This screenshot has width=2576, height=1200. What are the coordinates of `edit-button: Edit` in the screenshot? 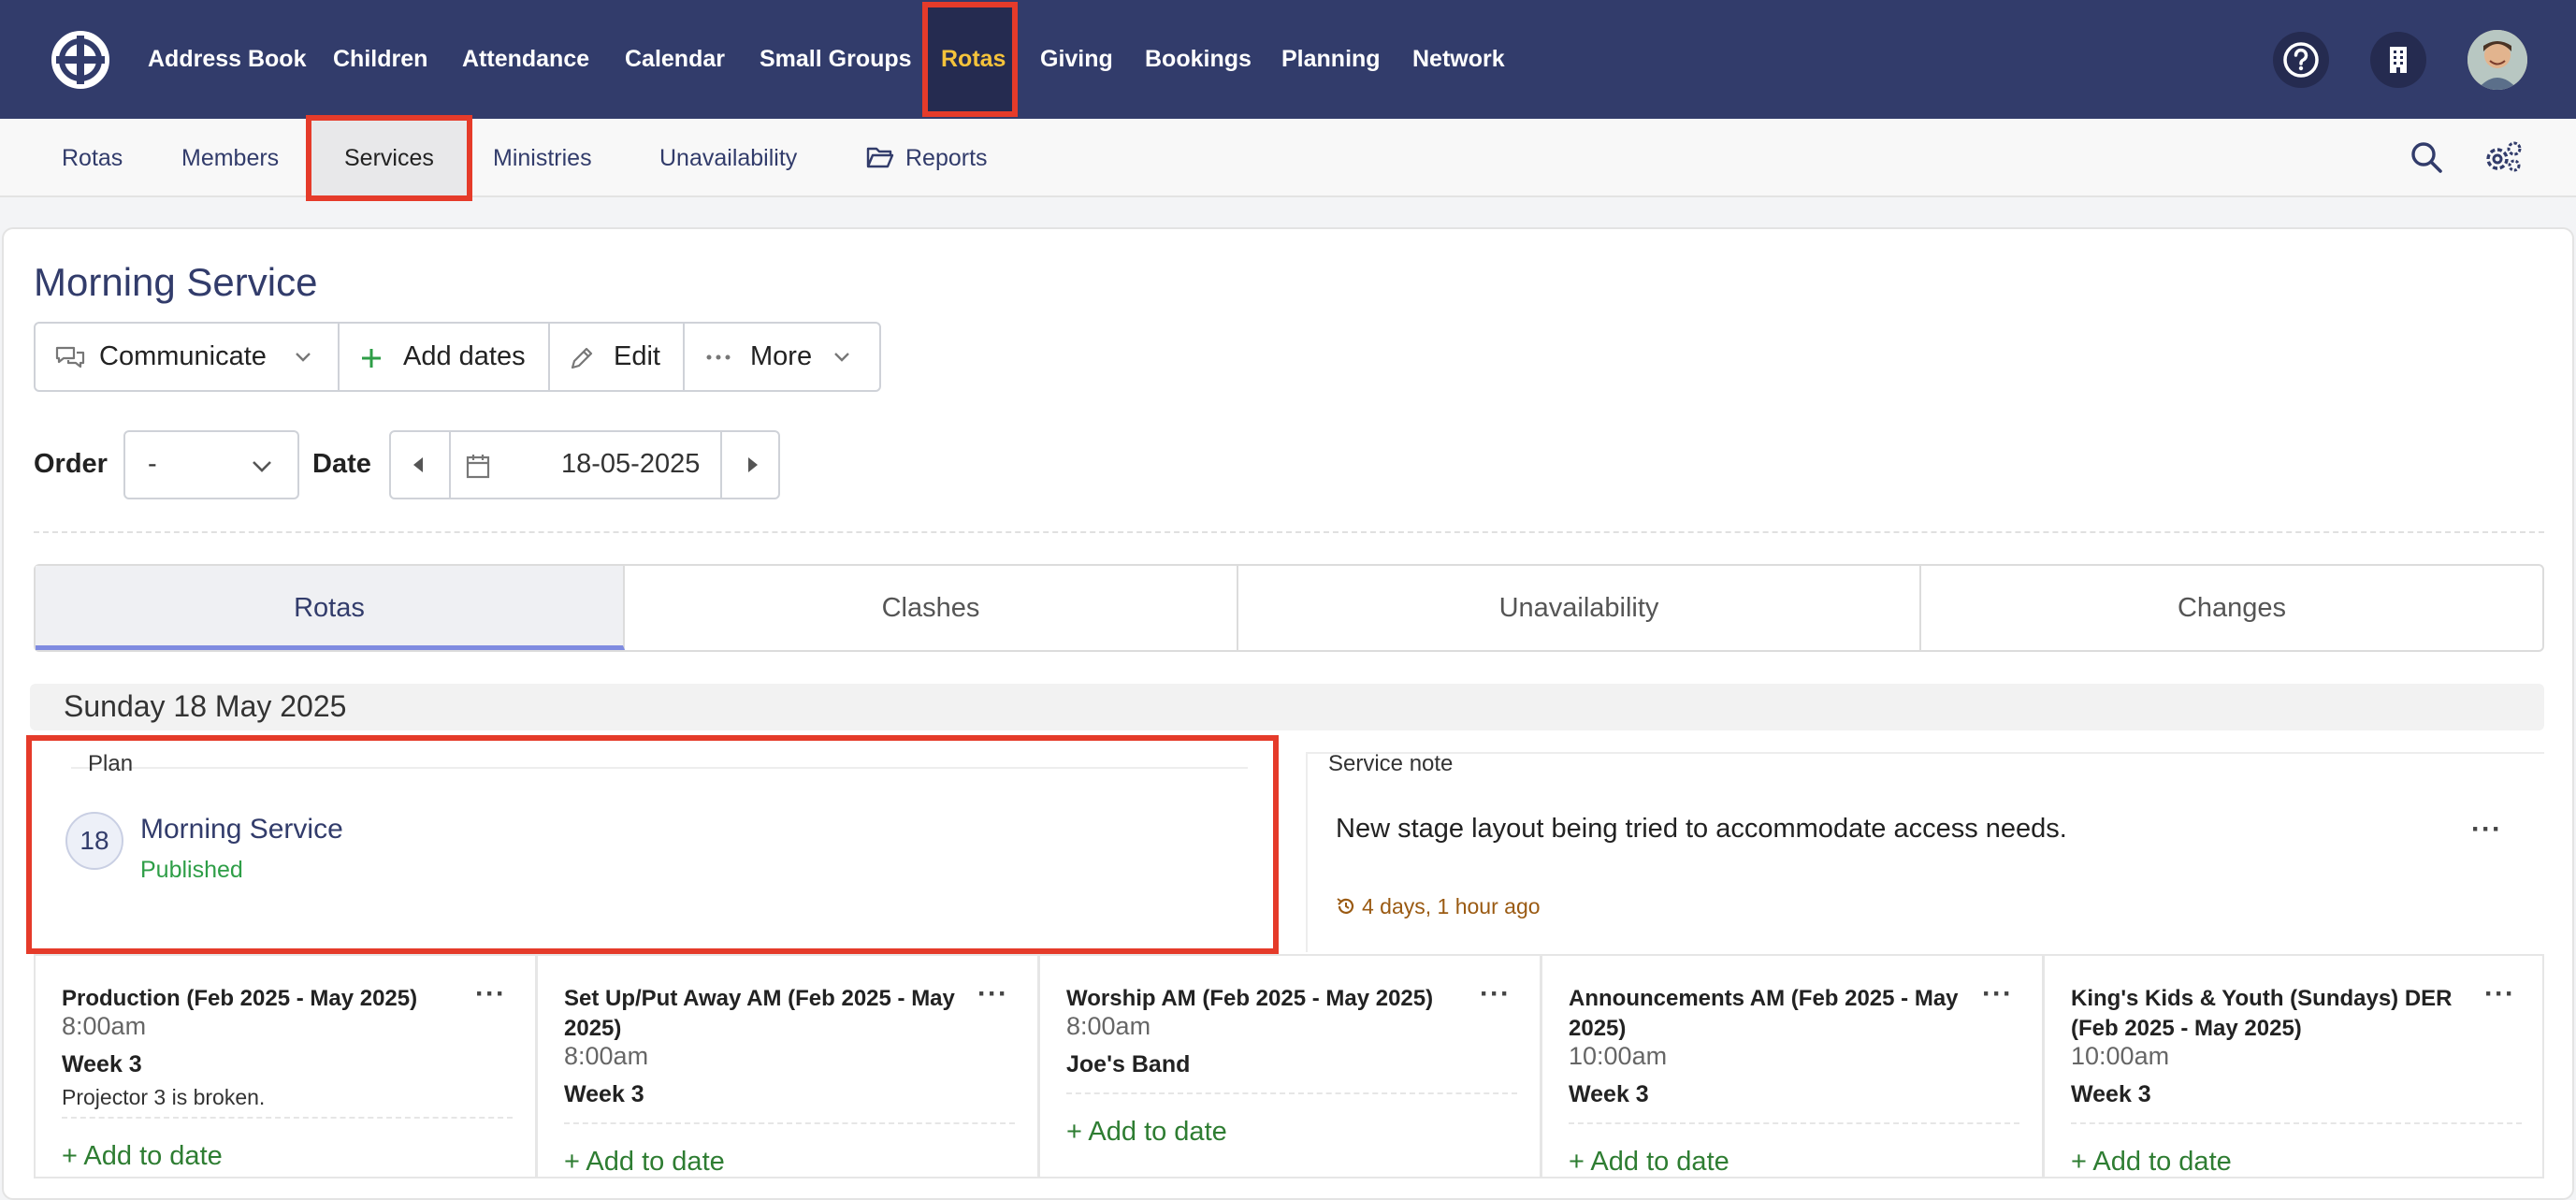 It's located at (617, 357).